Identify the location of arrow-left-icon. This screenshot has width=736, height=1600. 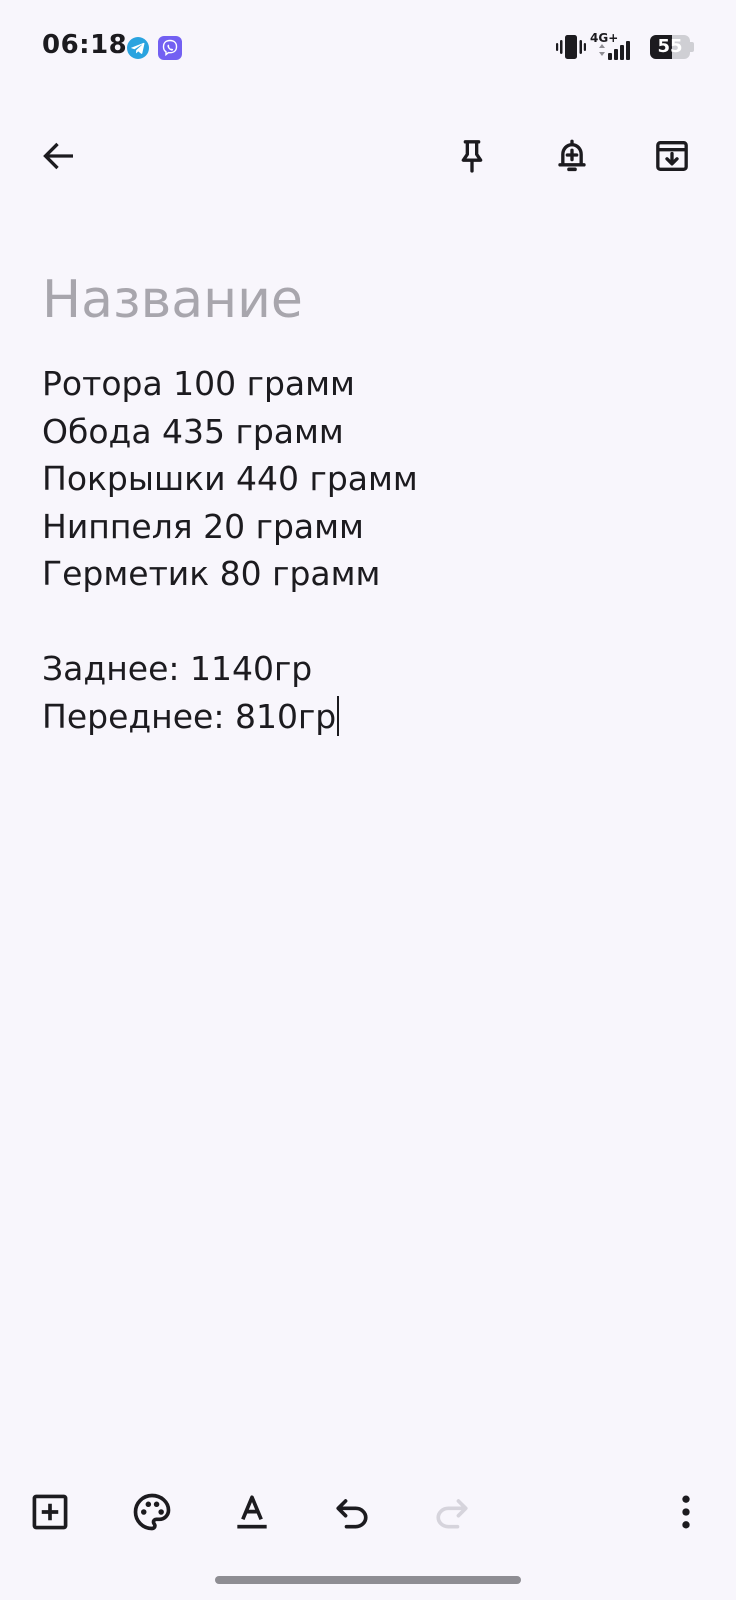
(58, 156).